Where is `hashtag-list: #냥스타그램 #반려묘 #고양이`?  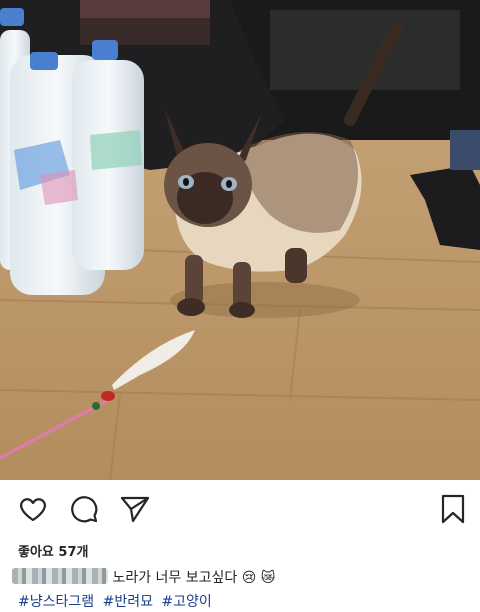
hashtag-list: #냥스타그램 #반려묘 #고양이 is located at coordinates (117, 601).